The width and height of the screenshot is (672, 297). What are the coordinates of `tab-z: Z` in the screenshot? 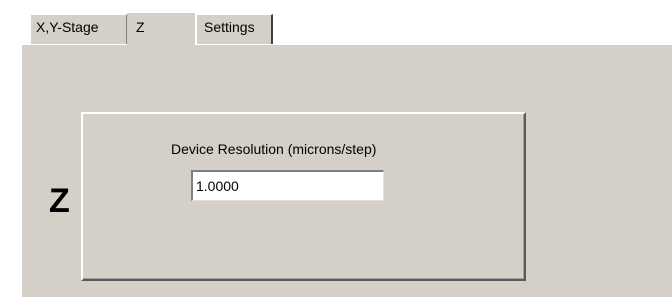 It's located at (161, 29).